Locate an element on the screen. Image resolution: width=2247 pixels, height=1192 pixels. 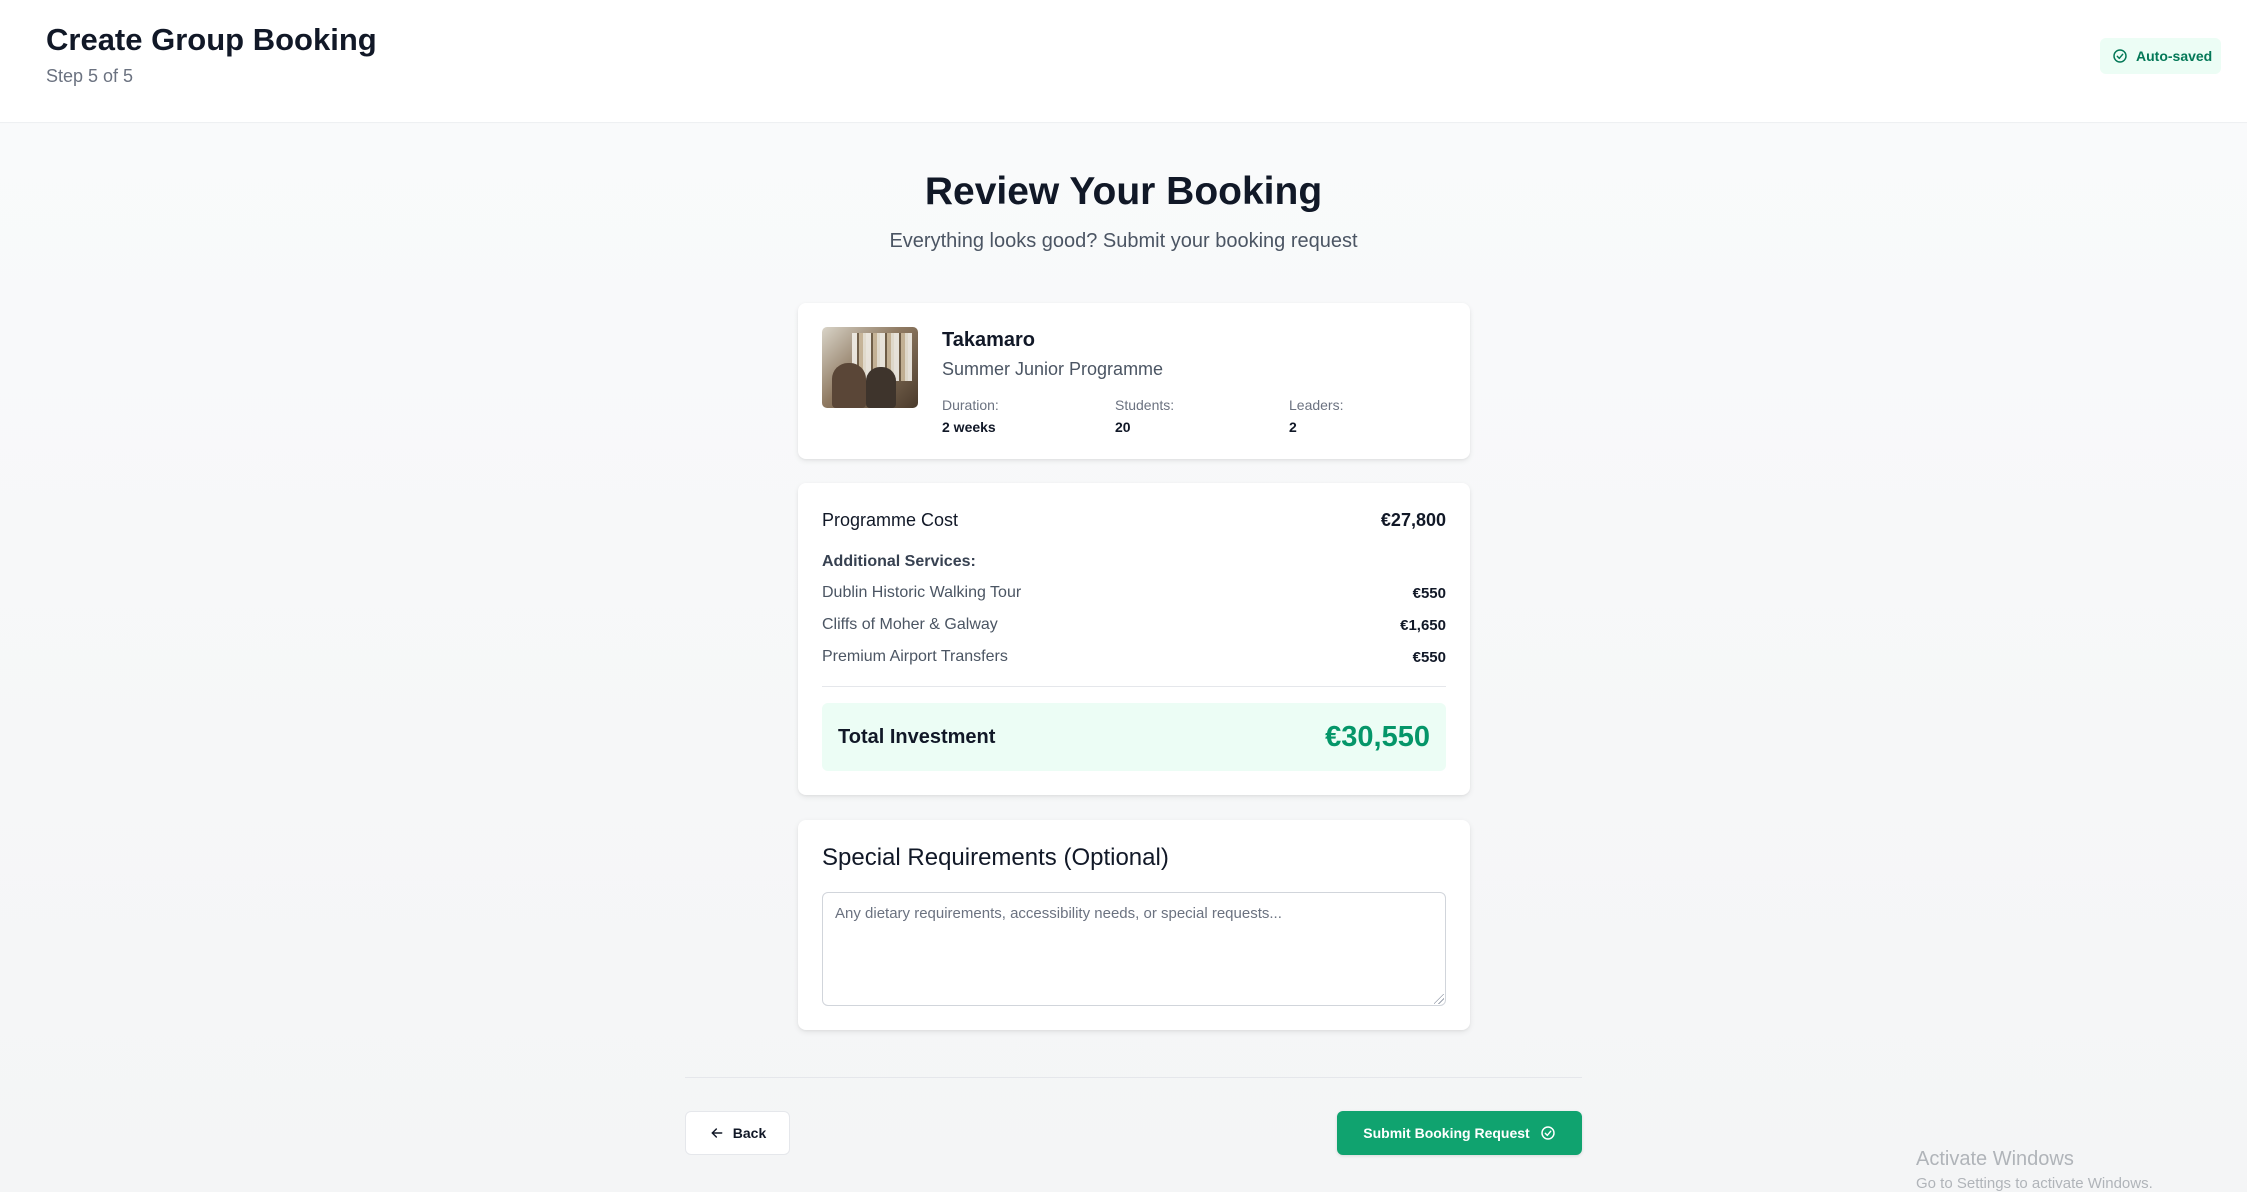
back-button: Back is located at coordinates (737, 1133).